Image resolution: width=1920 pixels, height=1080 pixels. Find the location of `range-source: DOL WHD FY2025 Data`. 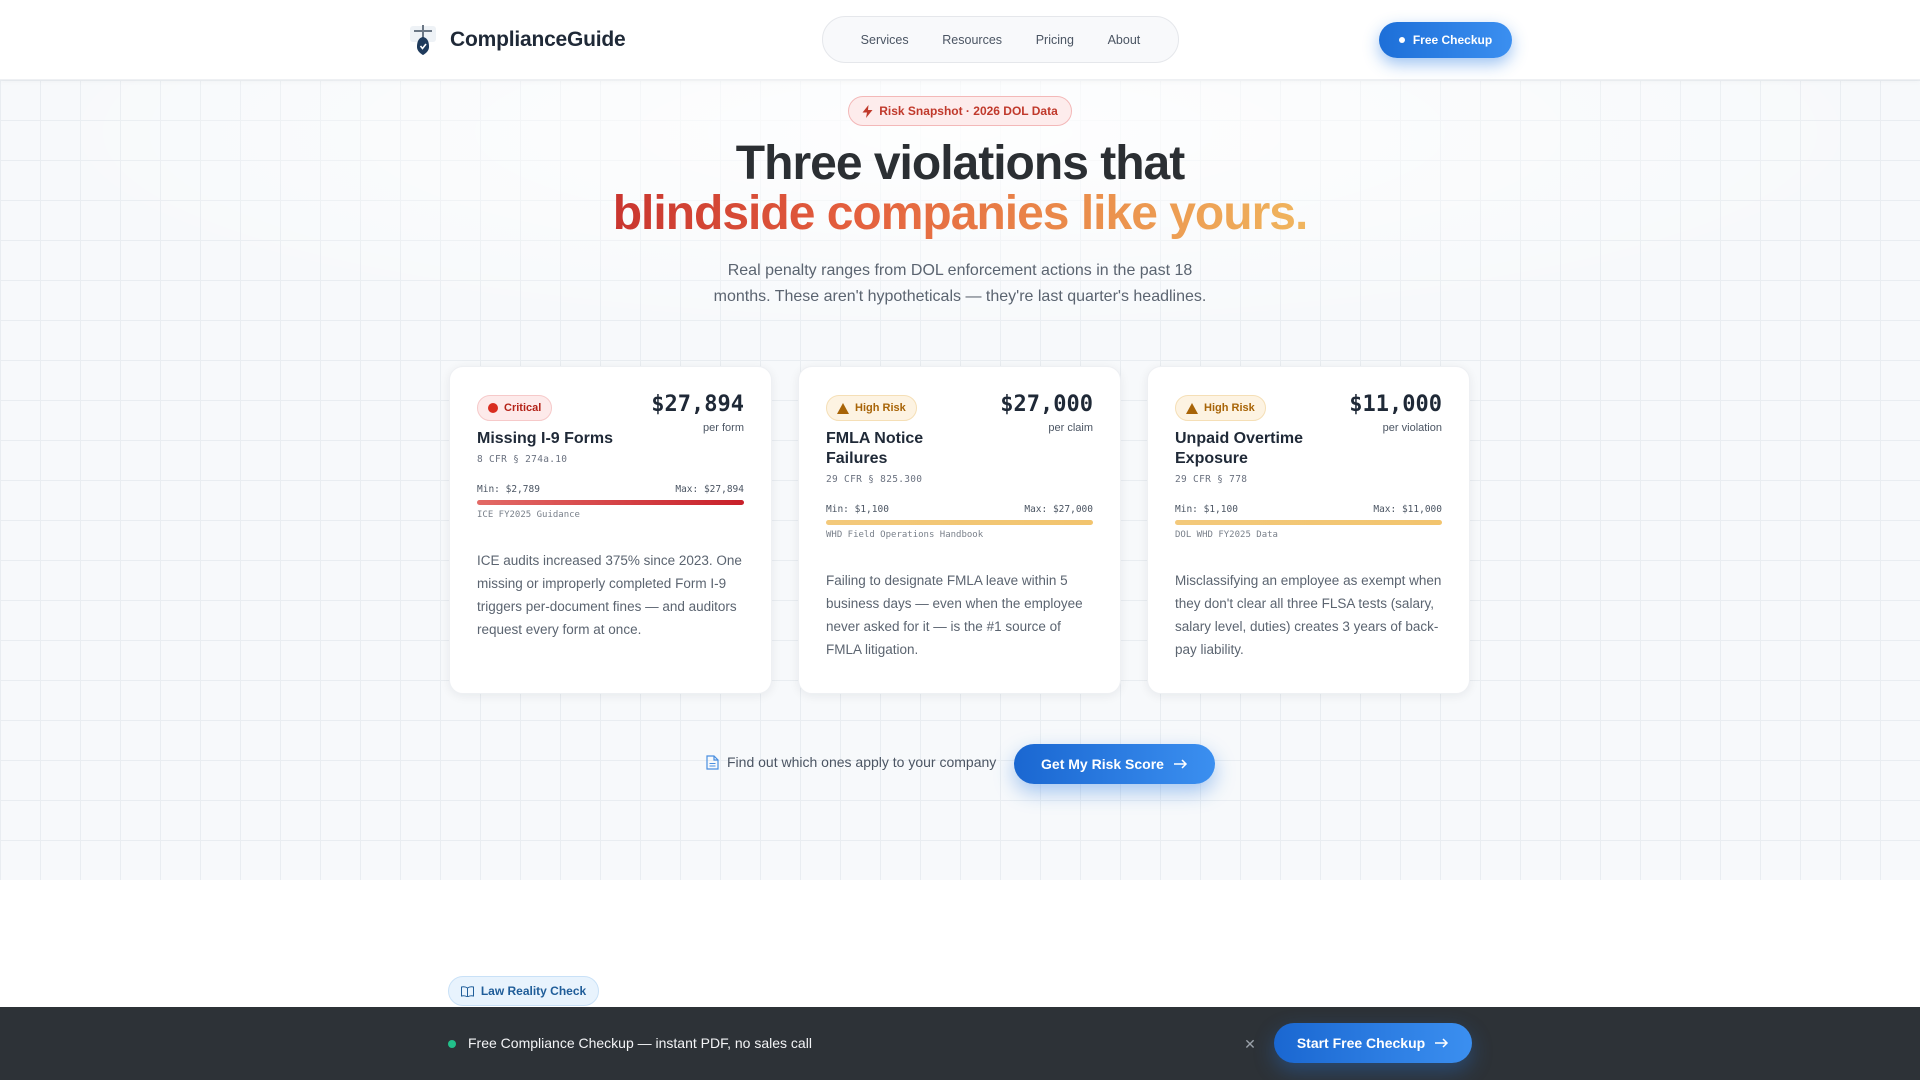

range-source: DOL WHD FY2025 Data is located at coordinates (1226, 535).